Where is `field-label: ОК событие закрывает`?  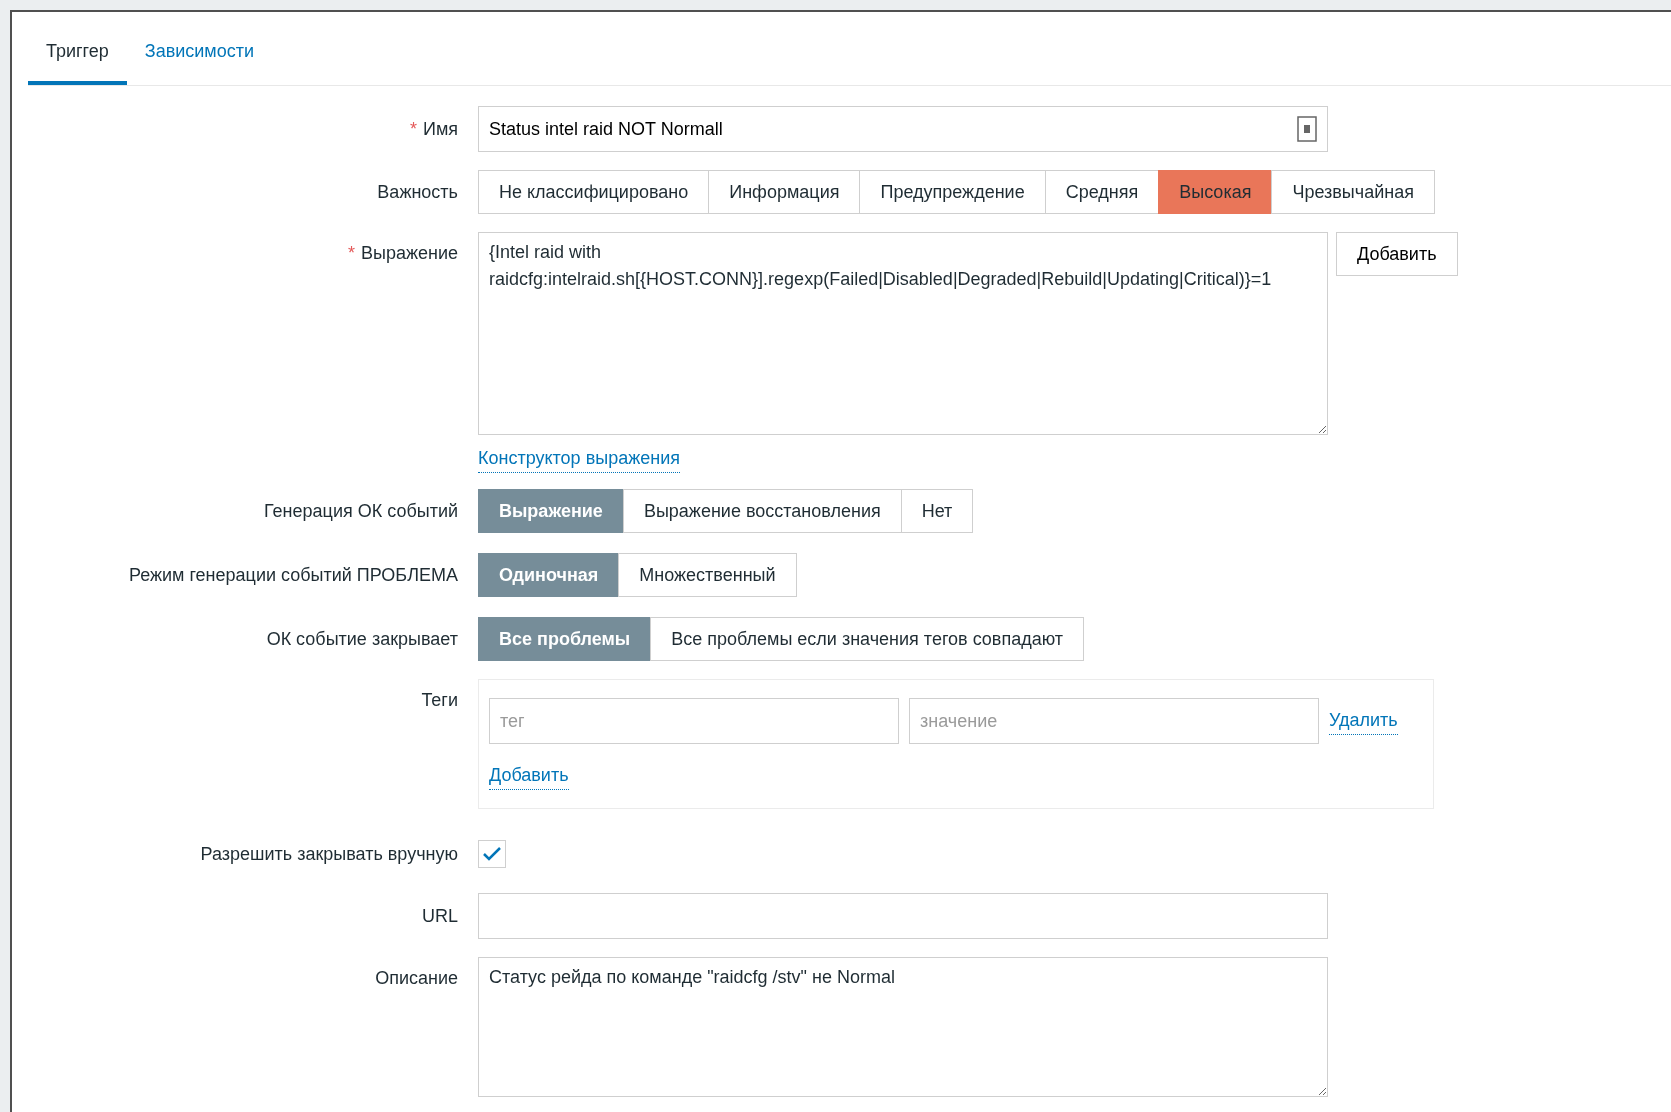 field-label: ОК событие закрывает is located at coordinates (362, 639).